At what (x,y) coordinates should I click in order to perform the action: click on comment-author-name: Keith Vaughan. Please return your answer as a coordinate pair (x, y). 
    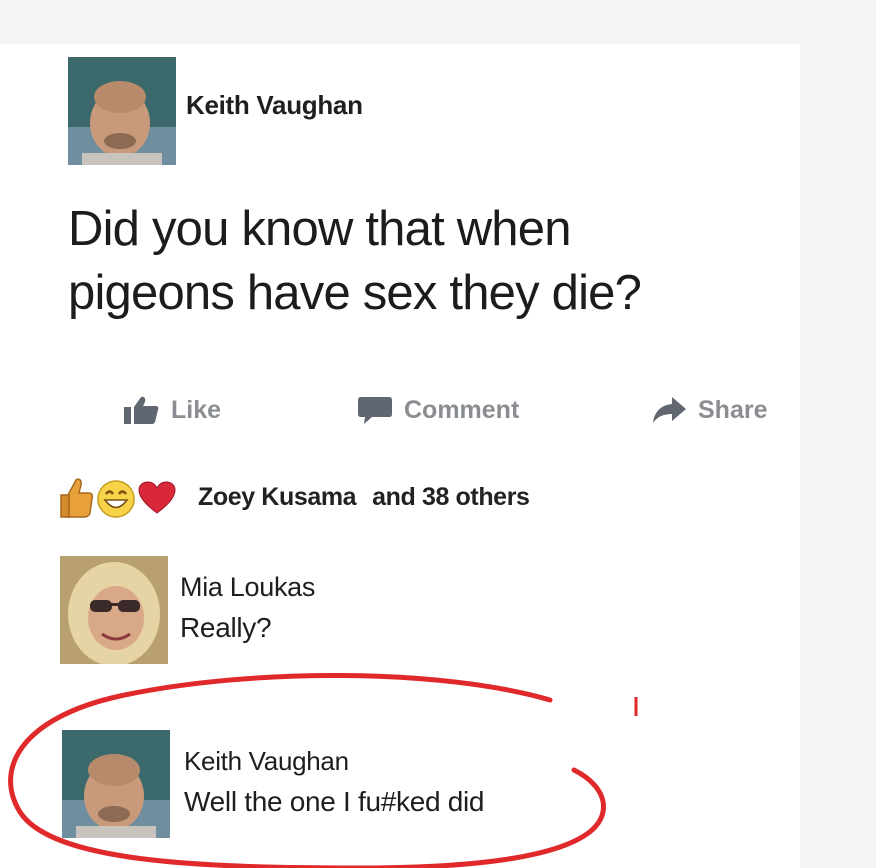
    Looking at the image, I should click on (266, 761).